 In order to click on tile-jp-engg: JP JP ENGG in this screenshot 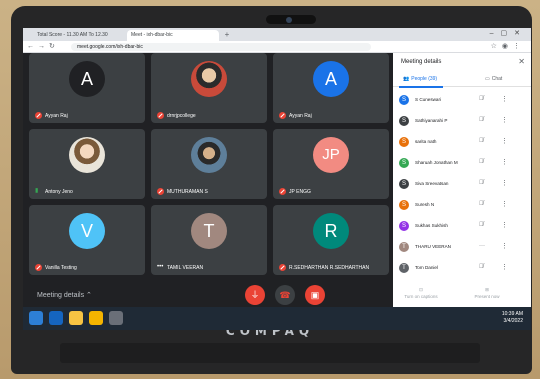, I will do `click(331, 164)`.